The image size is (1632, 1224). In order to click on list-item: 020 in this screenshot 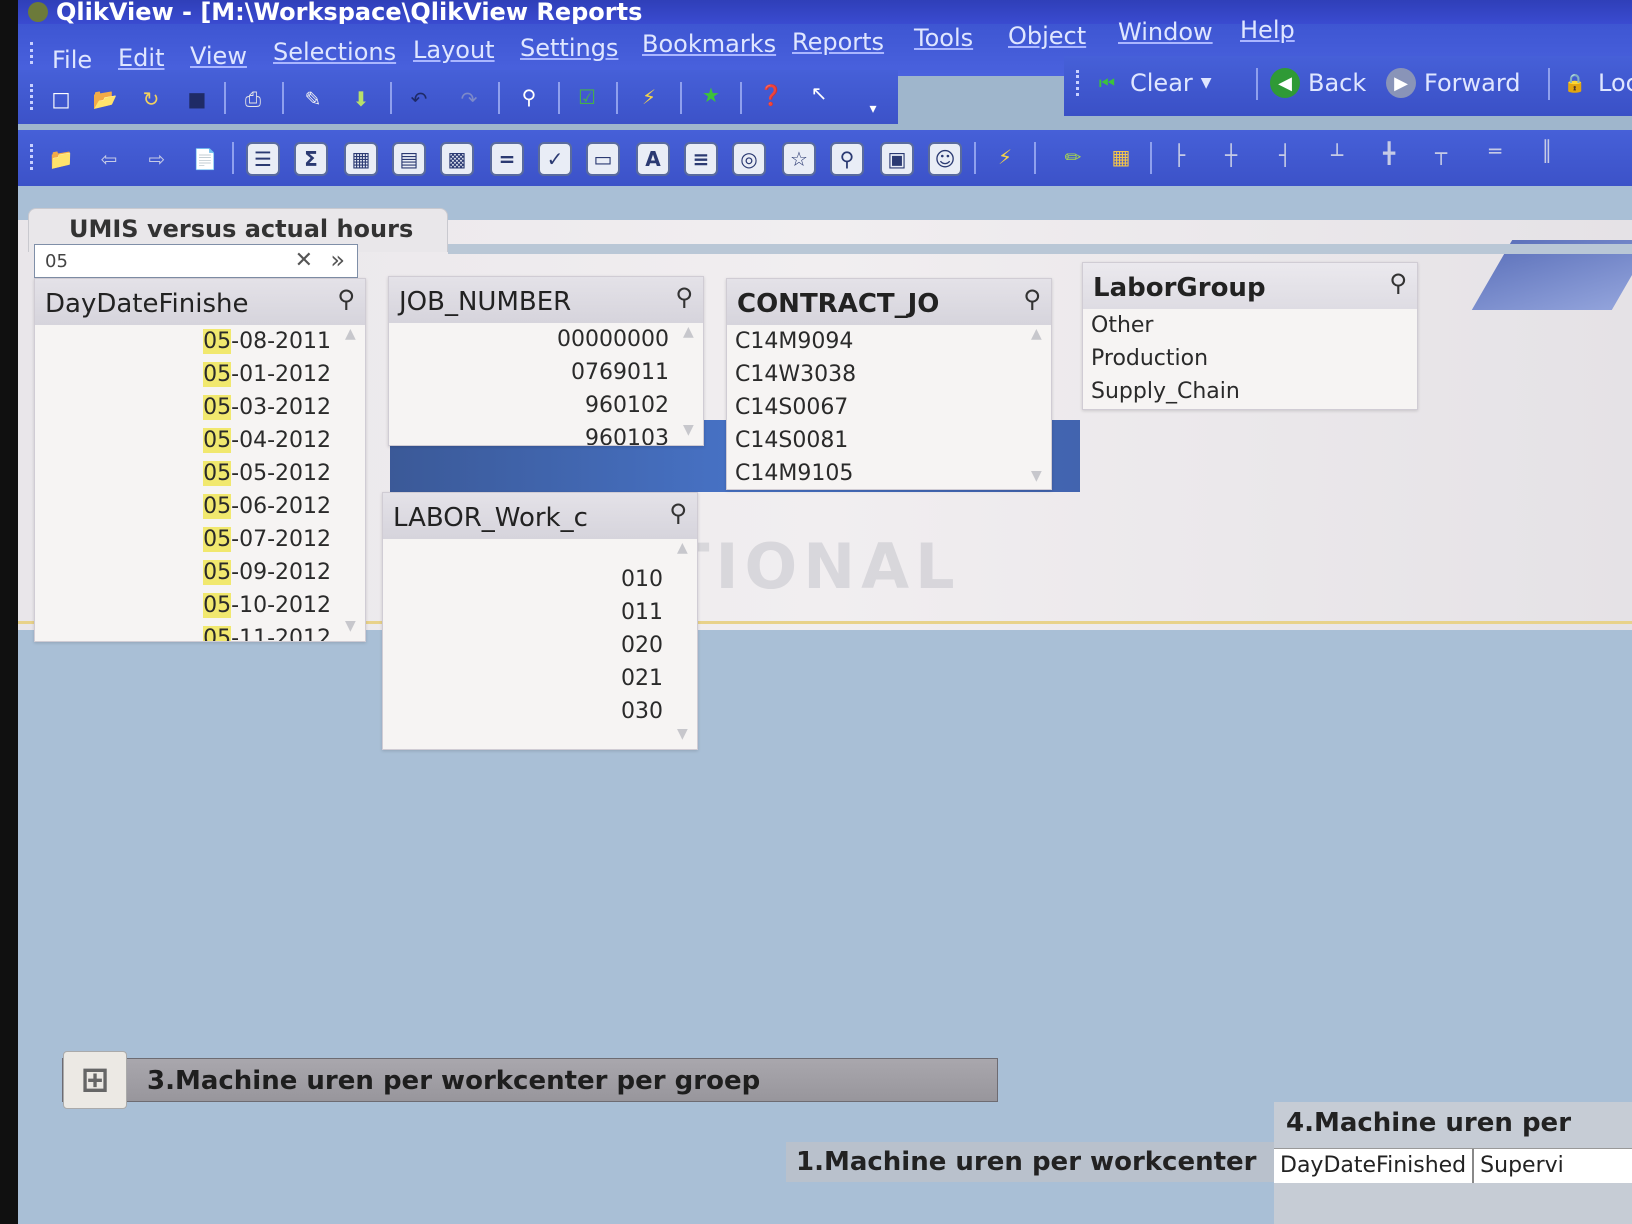, I will do `click(540, 645)`.